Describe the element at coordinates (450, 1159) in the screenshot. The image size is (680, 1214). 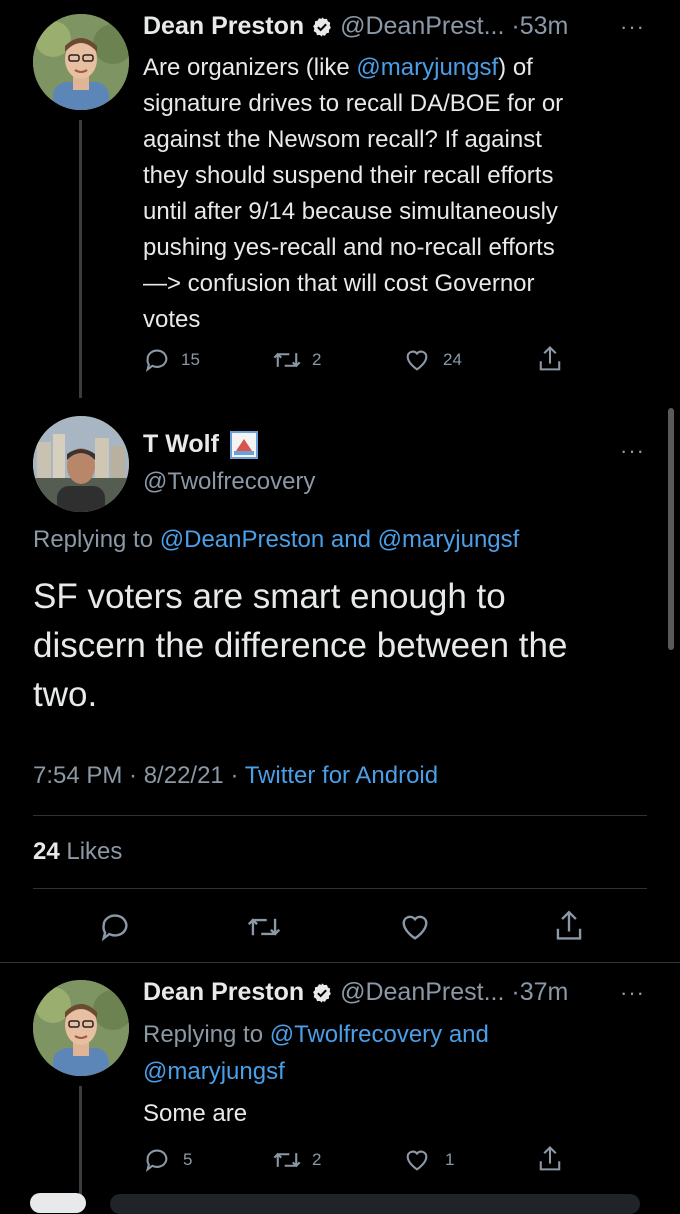
I see `like-count: 1` at that location.